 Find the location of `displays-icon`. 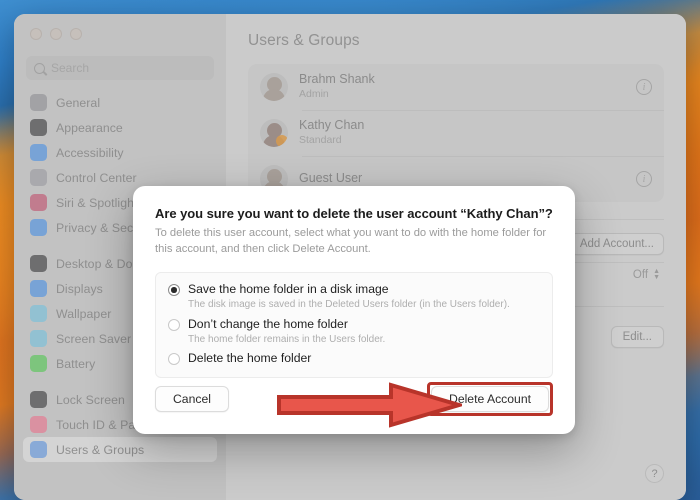

displays-icon is located at coordinates (38, 288).